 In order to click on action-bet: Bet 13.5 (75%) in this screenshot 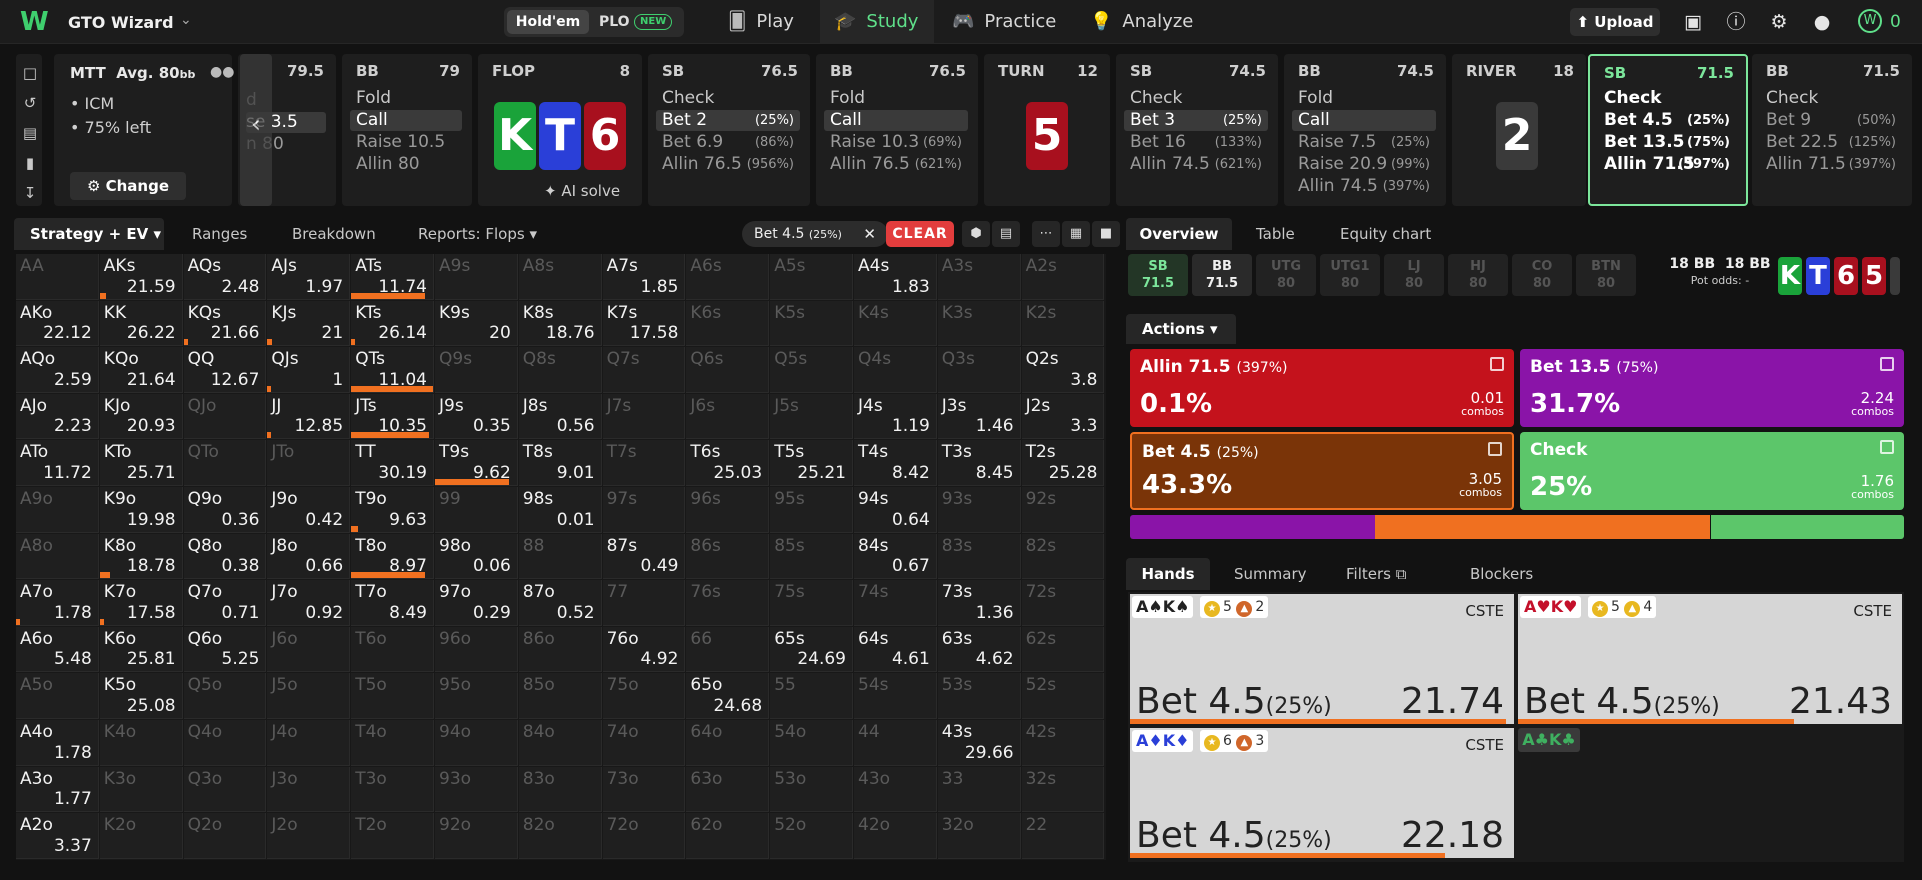, I will do `click(1667, 142)`.